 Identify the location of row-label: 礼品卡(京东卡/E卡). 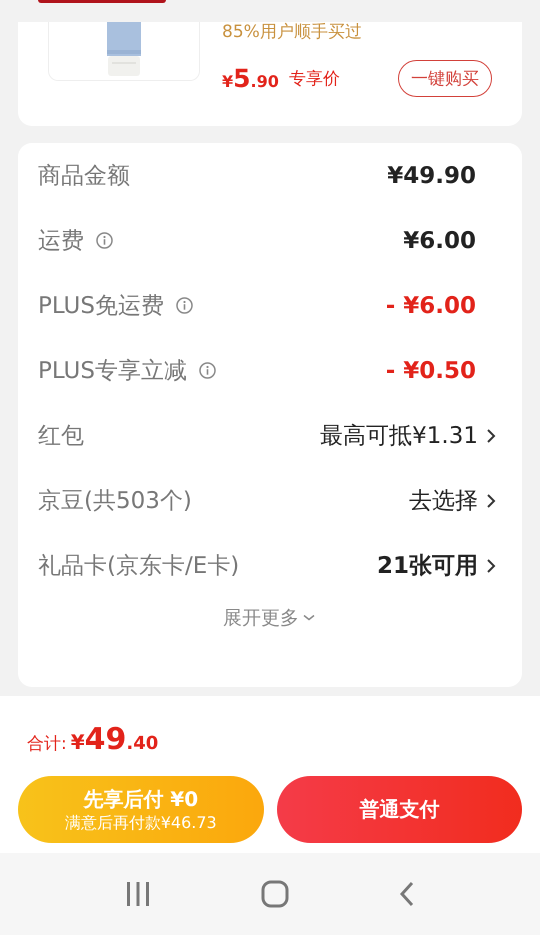
(139, 566).